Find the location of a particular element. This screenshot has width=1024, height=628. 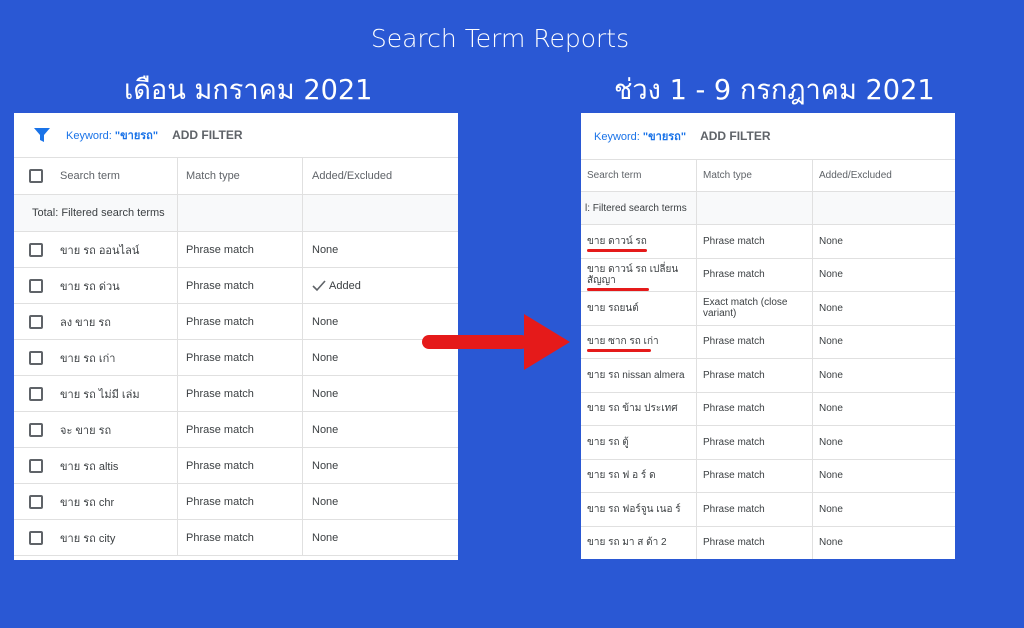

highlight-underline is located at coordinates (619, 351).